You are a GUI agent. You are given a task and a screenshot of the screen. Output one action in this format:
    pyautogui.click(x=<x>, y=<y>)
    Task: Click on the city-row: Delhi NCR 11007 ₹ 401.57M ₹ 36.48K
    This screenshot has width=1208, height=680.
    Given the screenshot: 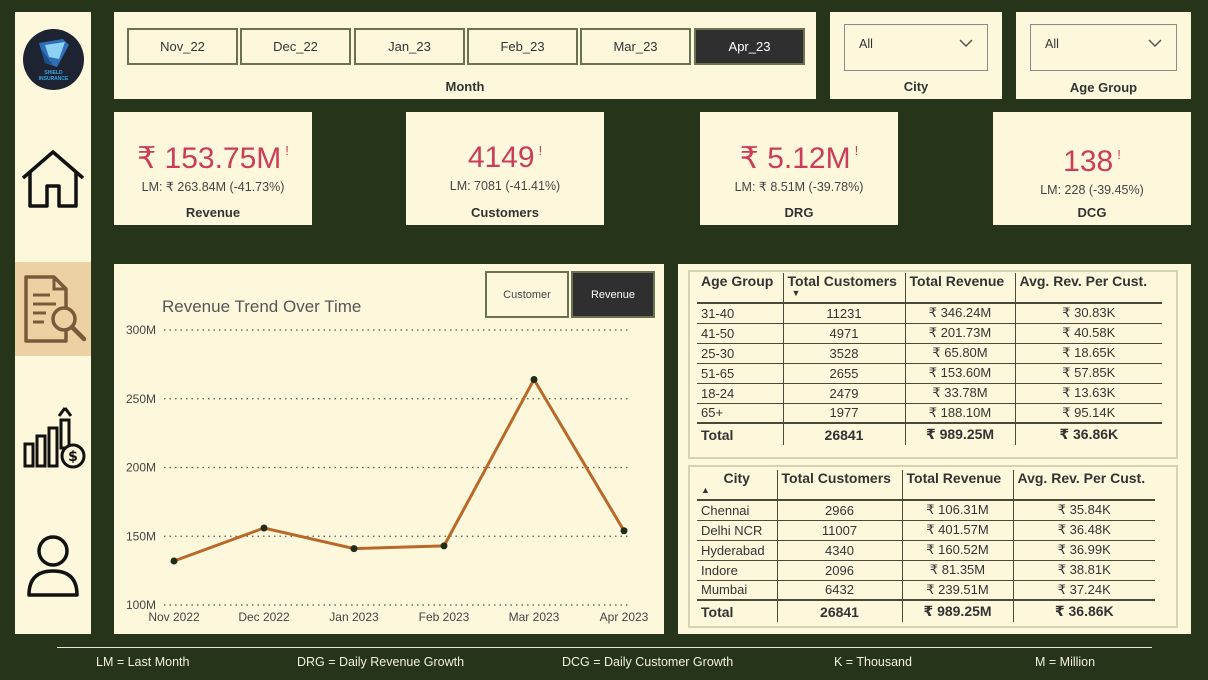 What is the action you would take?
    pyautogui.click(x=926, y=530)
    